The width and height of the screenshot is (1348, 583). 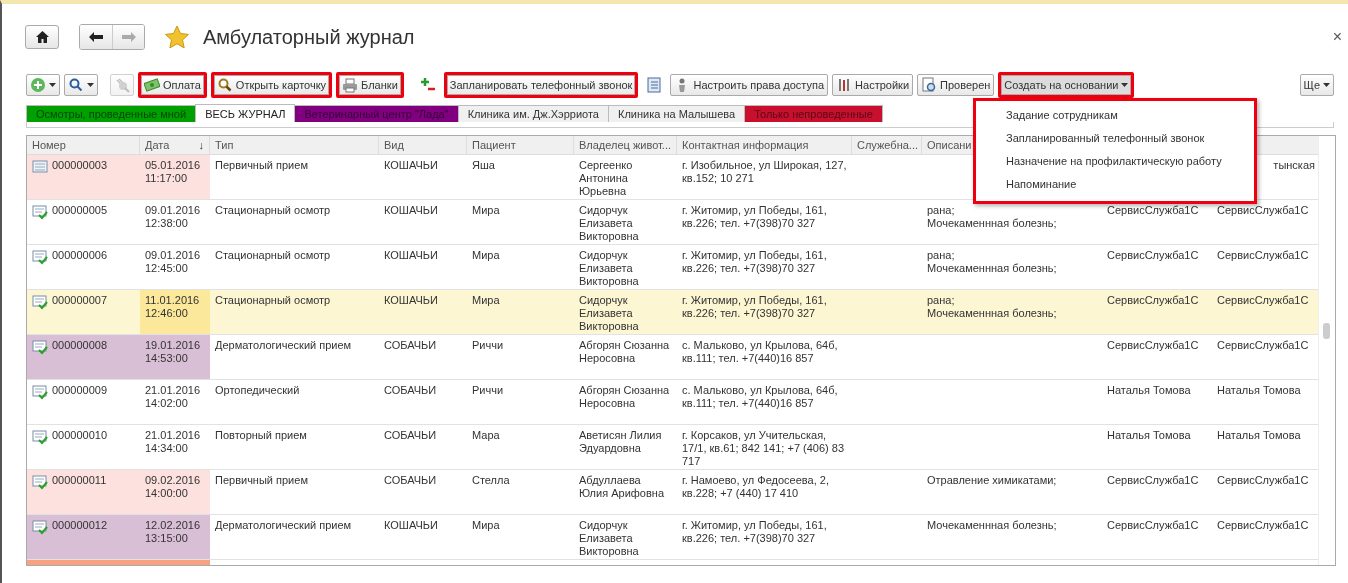 What do you see at coordinates (873, 85) in the screenshot?
I see `toolbar-button: Настройки` at bounding box center [873, 85].